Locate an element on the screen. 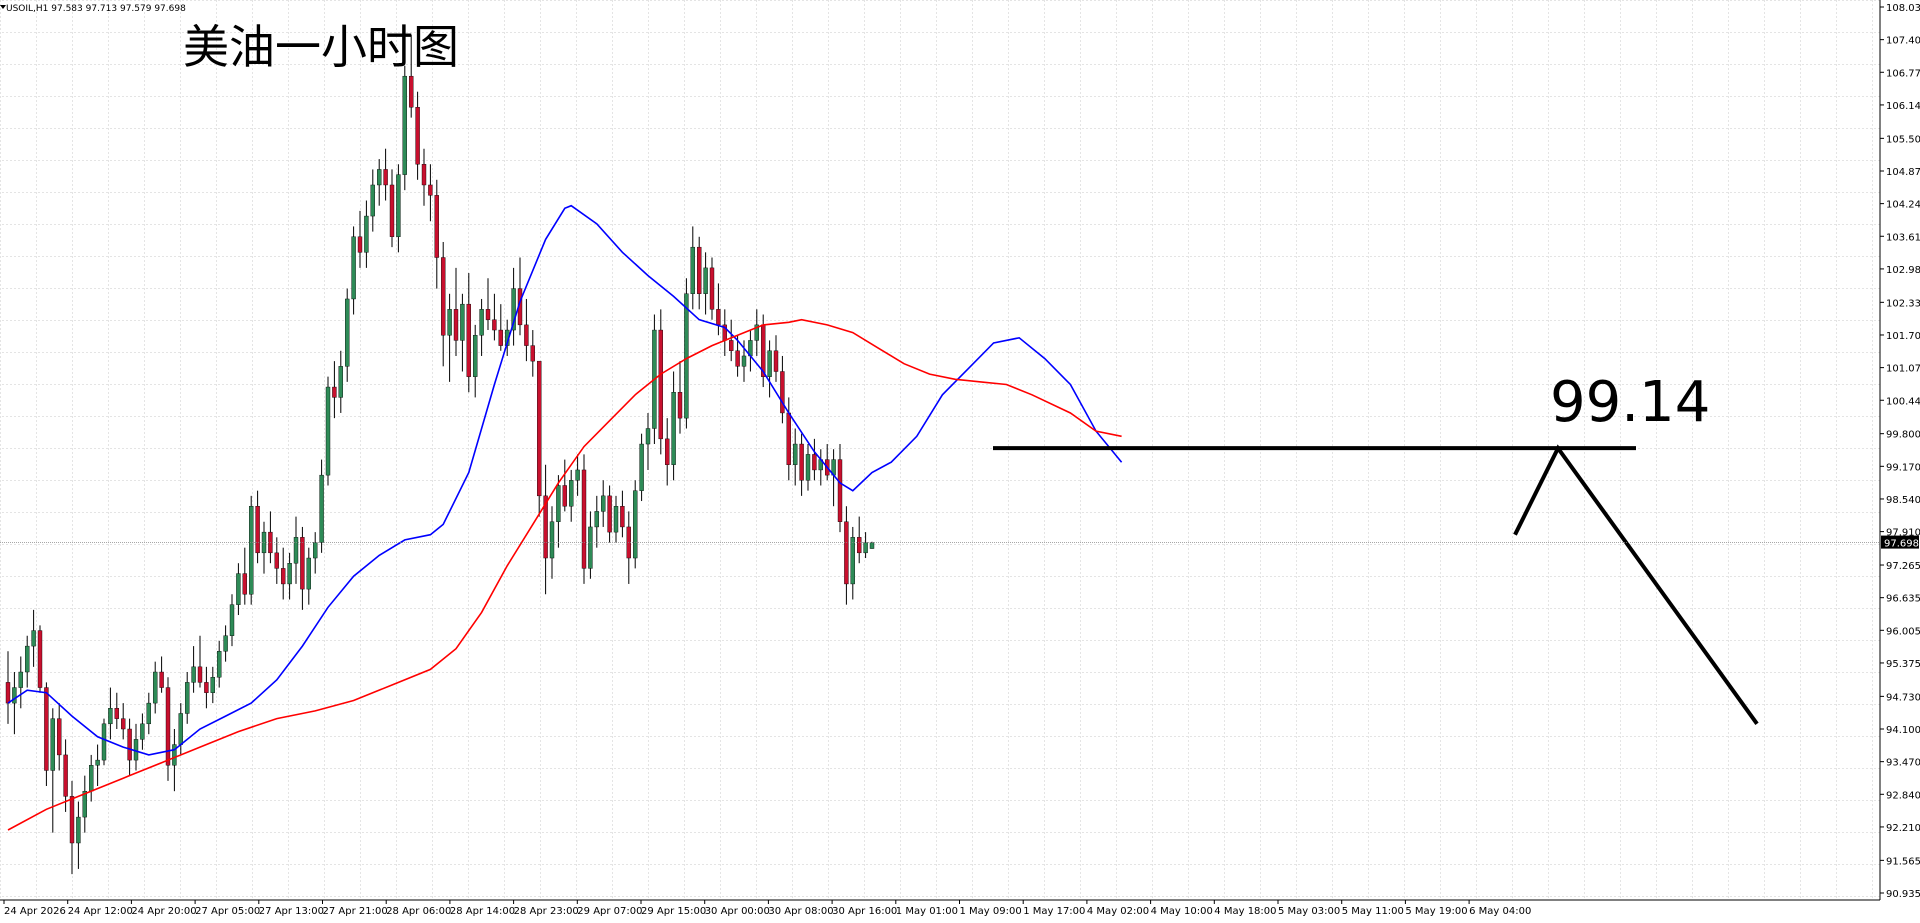 Image resolution: width=1920 pixels, height=923 pixels. price-tick-label: 103.610 is located at coordinates (1903, 237).